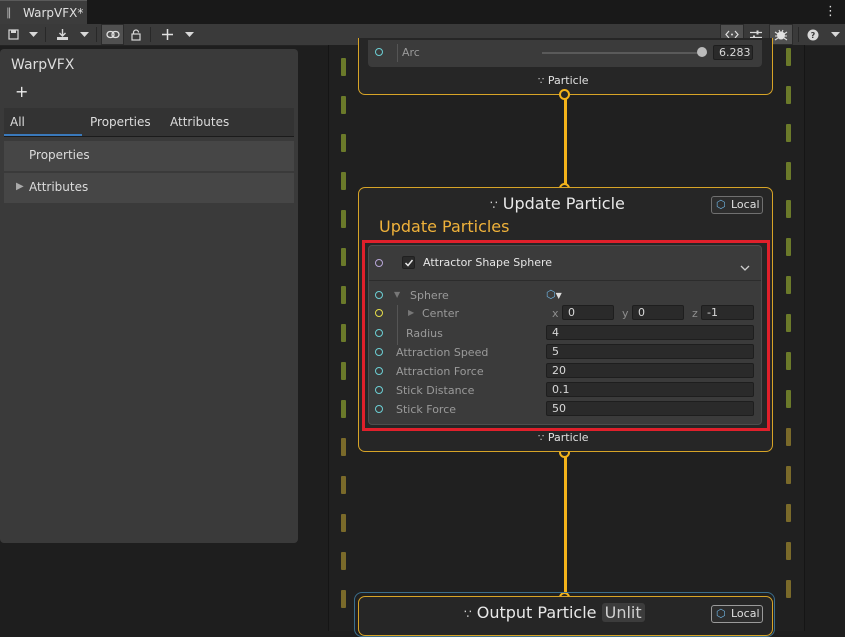 The image size is (845, 637). What do you see at coordinates (588, 312) in the screenshot?
I see `center-x-field: 0` at bounding box center [588, 312].